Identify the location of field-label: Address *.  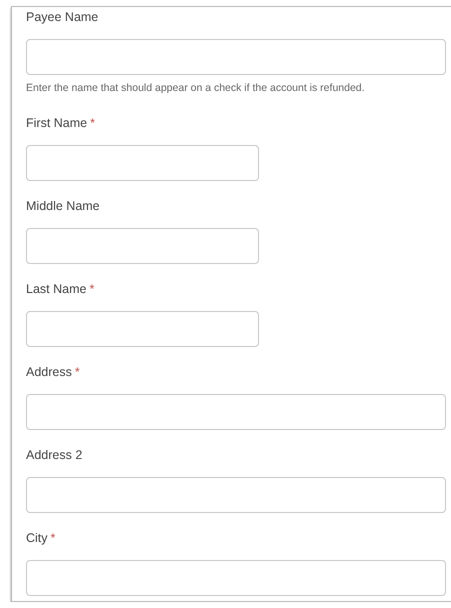
(53, 372).